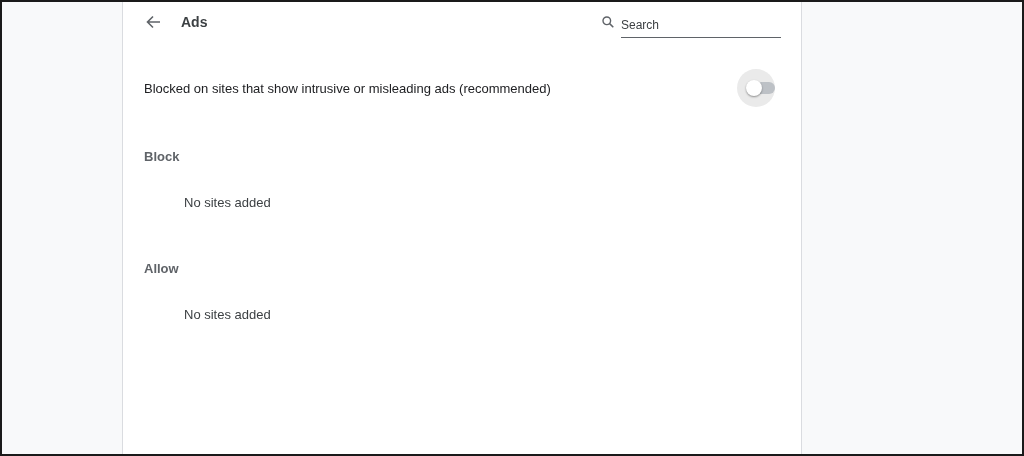  Describe the element at coordinates (756, 88) in the screenshot. I see `toggle-switch` at that location.